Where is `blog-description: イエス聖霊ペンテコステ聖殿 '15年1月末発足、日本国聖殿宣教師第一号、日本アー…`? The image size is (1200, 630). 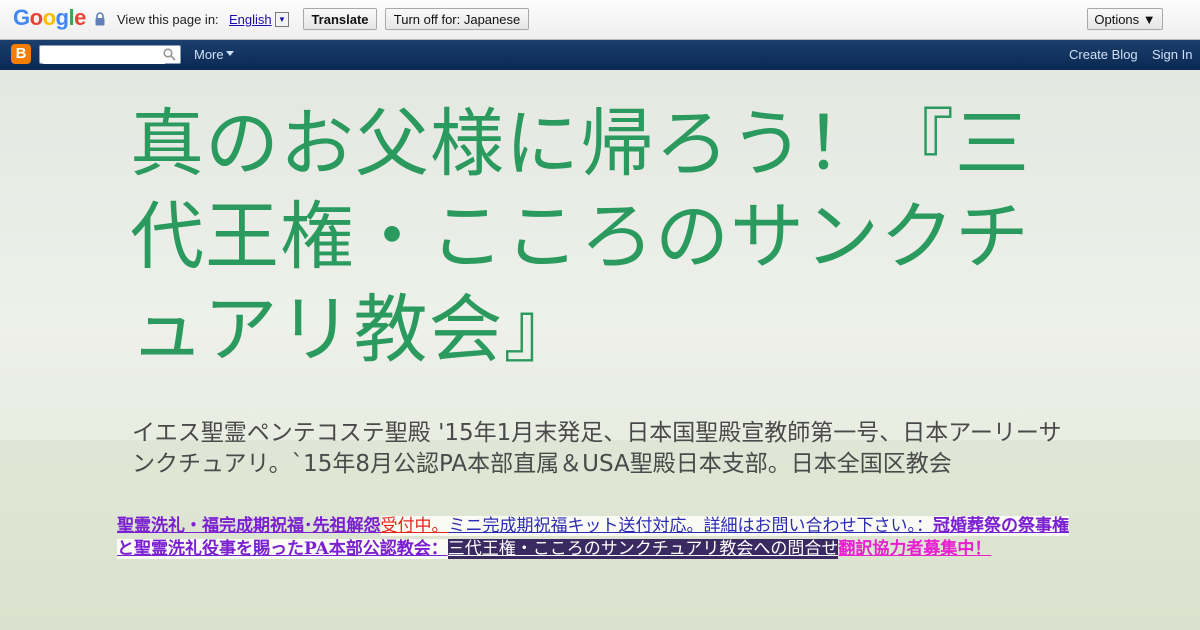
blog-description: イエス聖霊ペンテコステ聖殿 '15年1月末発足、日本国聖殿宣教師第一号、日本アー… is located at coordinates (597, 448).